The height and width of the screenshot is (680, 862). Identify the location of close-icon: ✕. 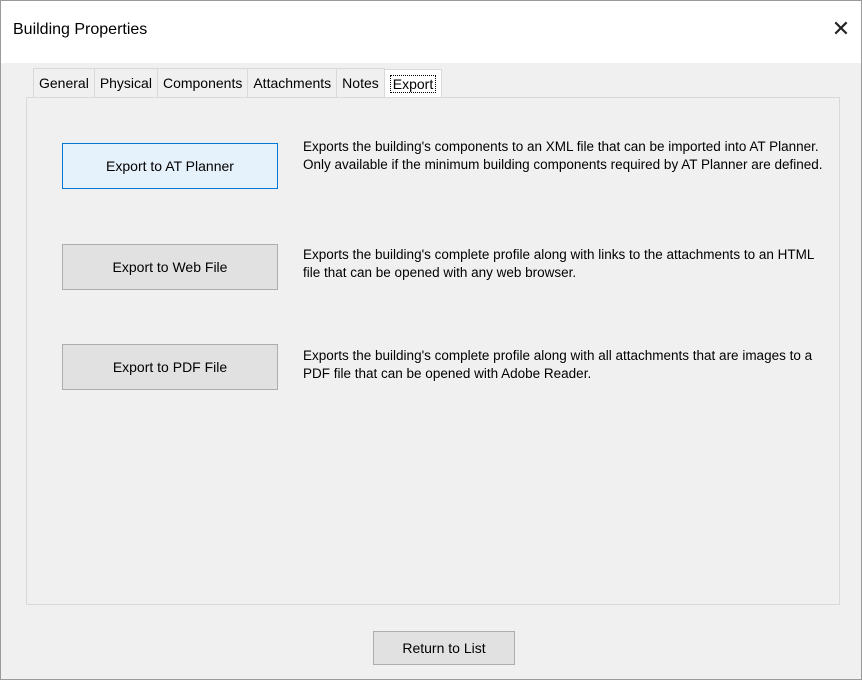
(841, 28).